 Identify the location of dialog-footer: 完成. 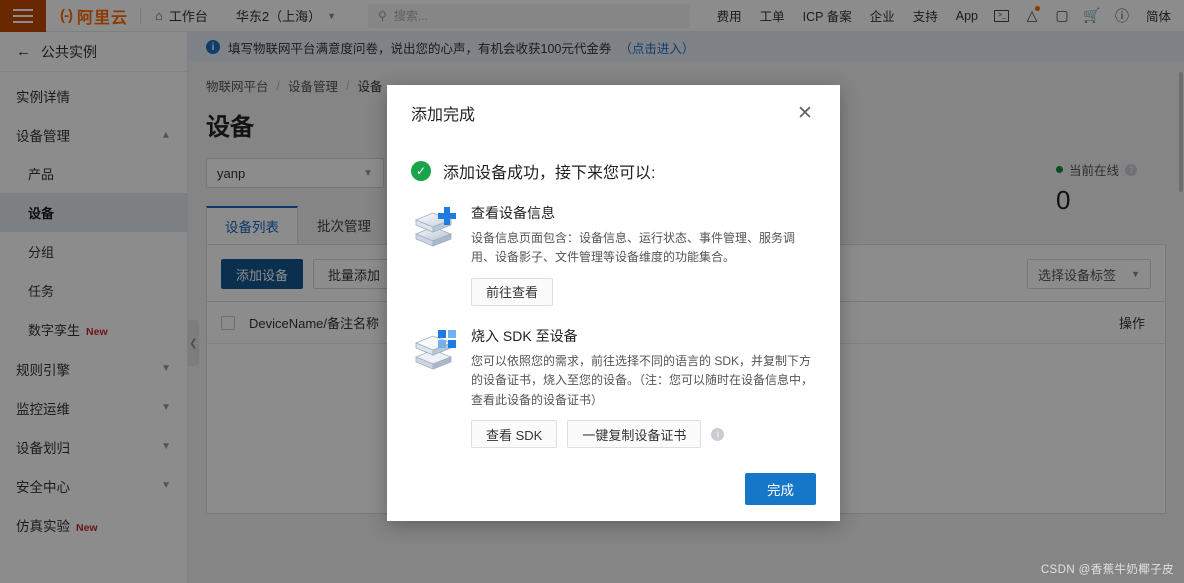
(613, 489).